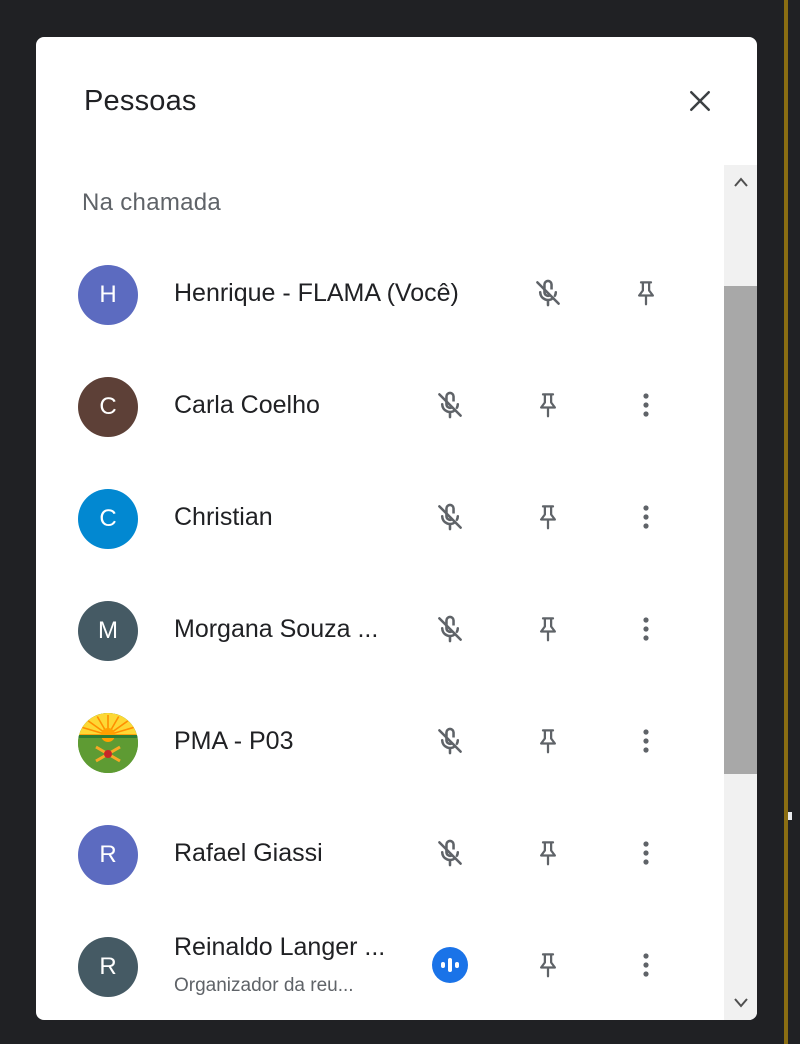  Describe the element at coordinates (108, 743) in the screenshot. I see `avatar-image` at that location.